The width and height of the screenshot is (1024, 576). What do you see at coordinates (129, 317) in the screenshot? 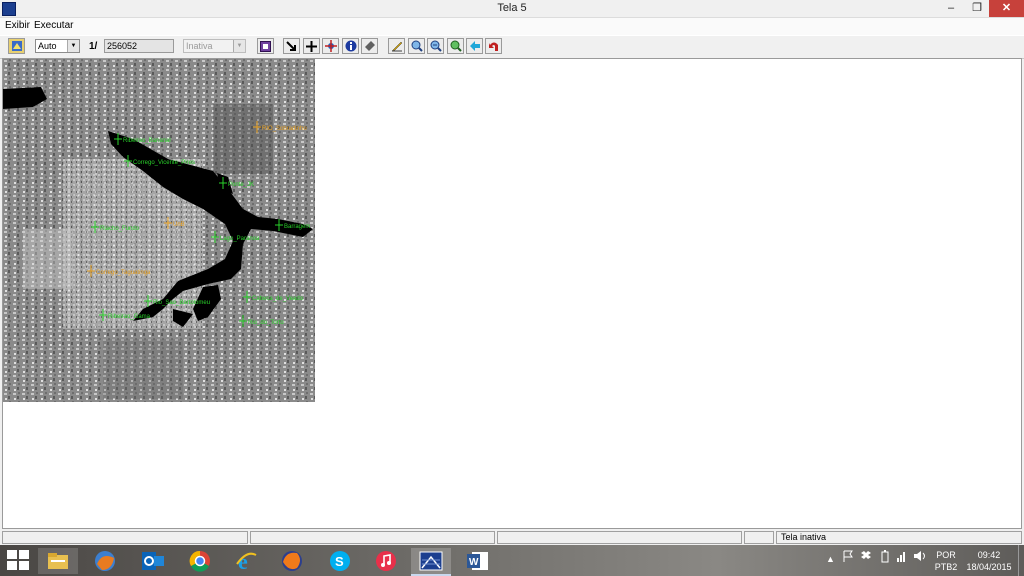
I see `map-label: Ribeirao_Gama` at bounding box center [129, 317].